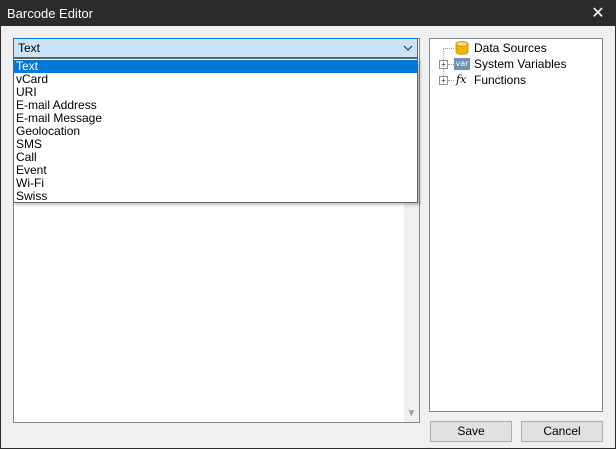 The width and height of the screenshot is (616, 449). I want to click on close-button: ✕, so click(598, 13).